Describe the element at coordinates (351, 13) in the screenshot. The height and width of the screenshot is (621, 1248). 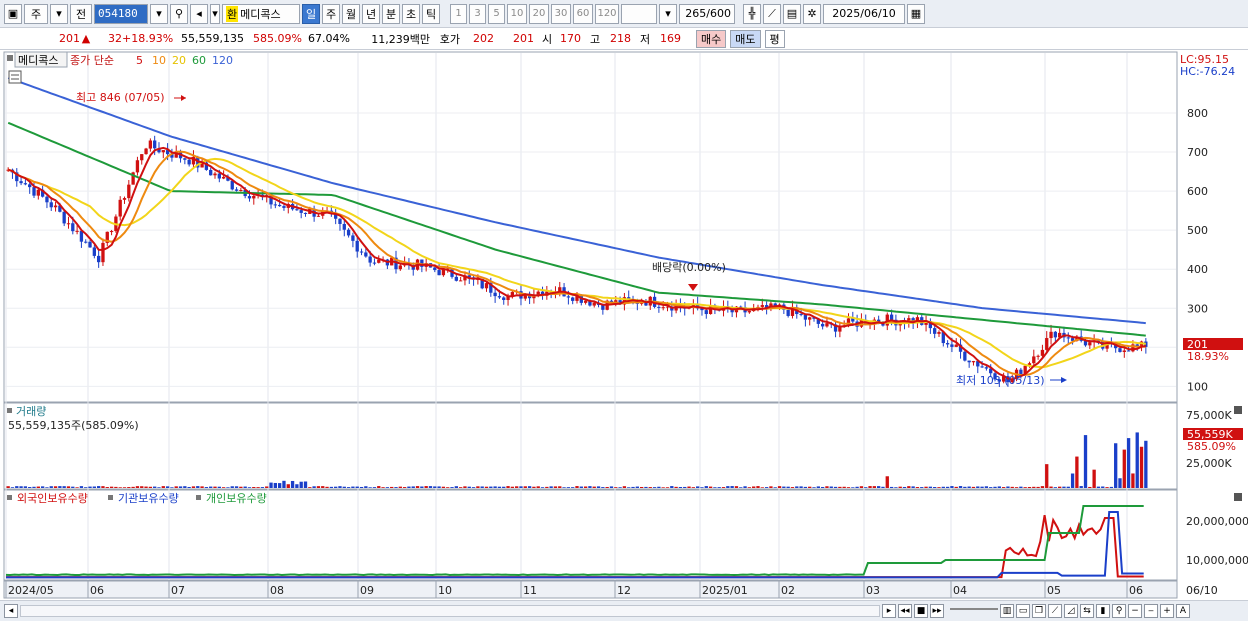
I see `period-month-tab: 월` at that location.